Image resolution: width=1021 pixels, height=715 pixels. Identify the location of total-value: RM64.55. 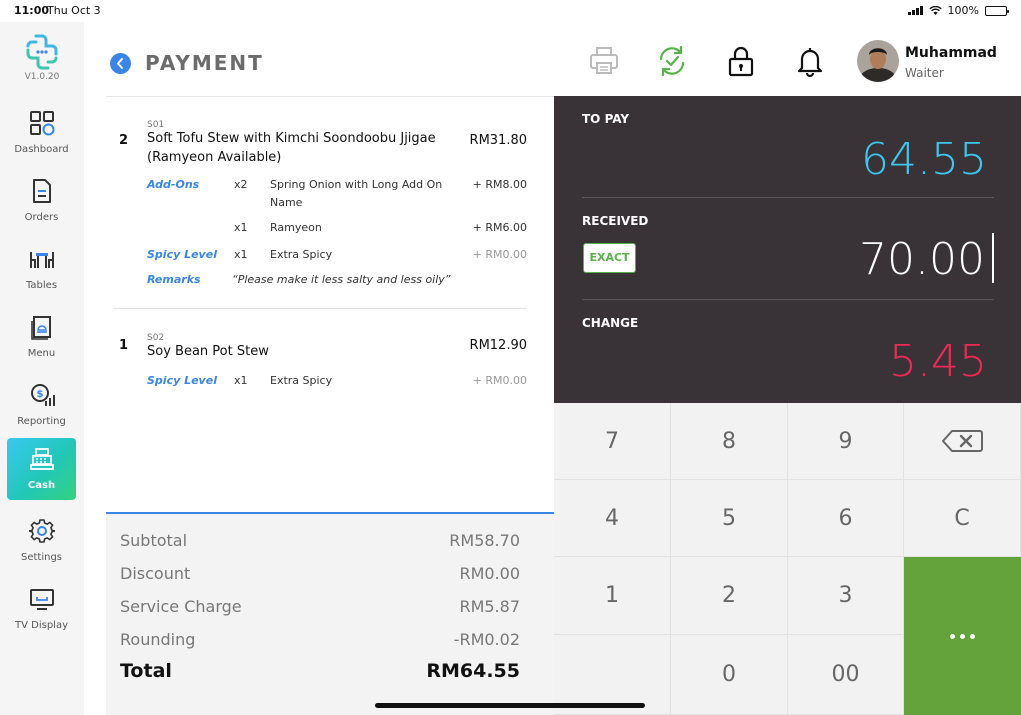
(473, 671).